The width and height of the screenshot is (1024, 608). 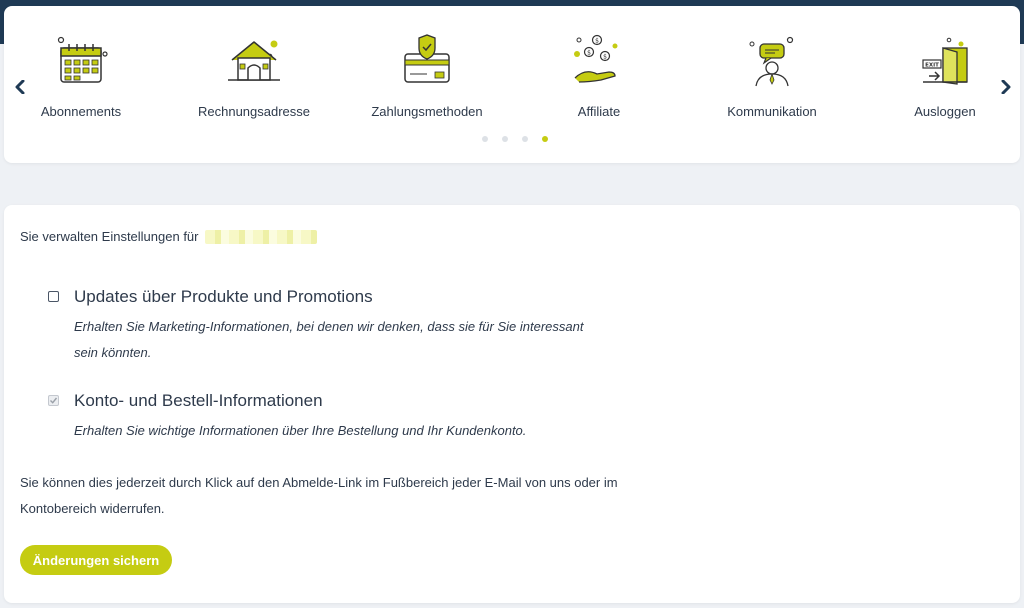 I want to click on option-title: Konto- und Bestell-Informationen, so click(x=198, y=400).